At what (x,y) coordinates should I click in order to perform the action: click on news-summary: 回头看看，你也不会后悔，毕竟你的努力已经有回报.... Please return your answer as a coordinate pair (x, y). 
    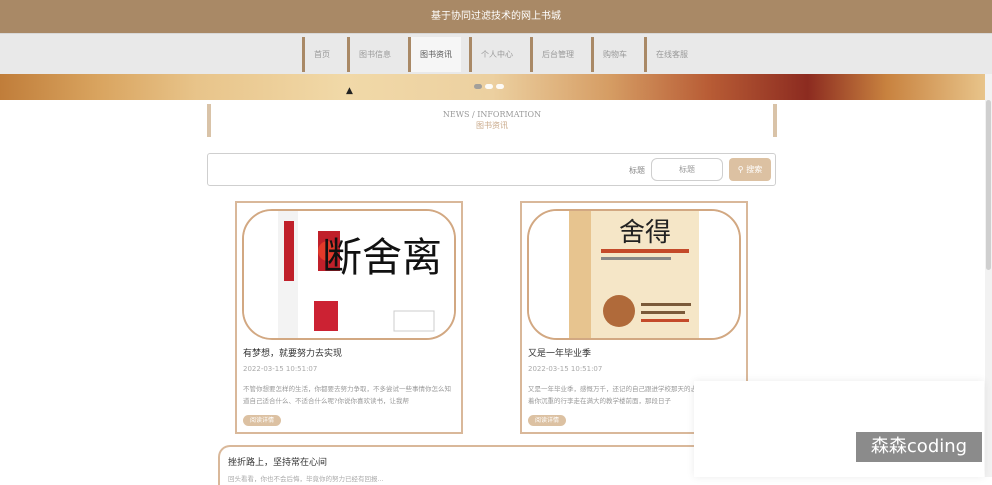
    Looking at the image, I should click on (306, 479).